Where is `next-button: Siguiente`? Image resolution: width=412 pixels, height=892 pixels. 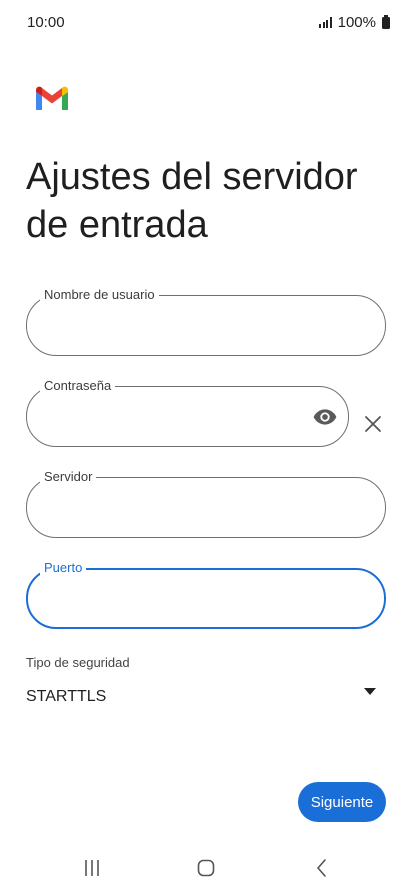 next-button: Siguiente is located at coordinates (342, 802).